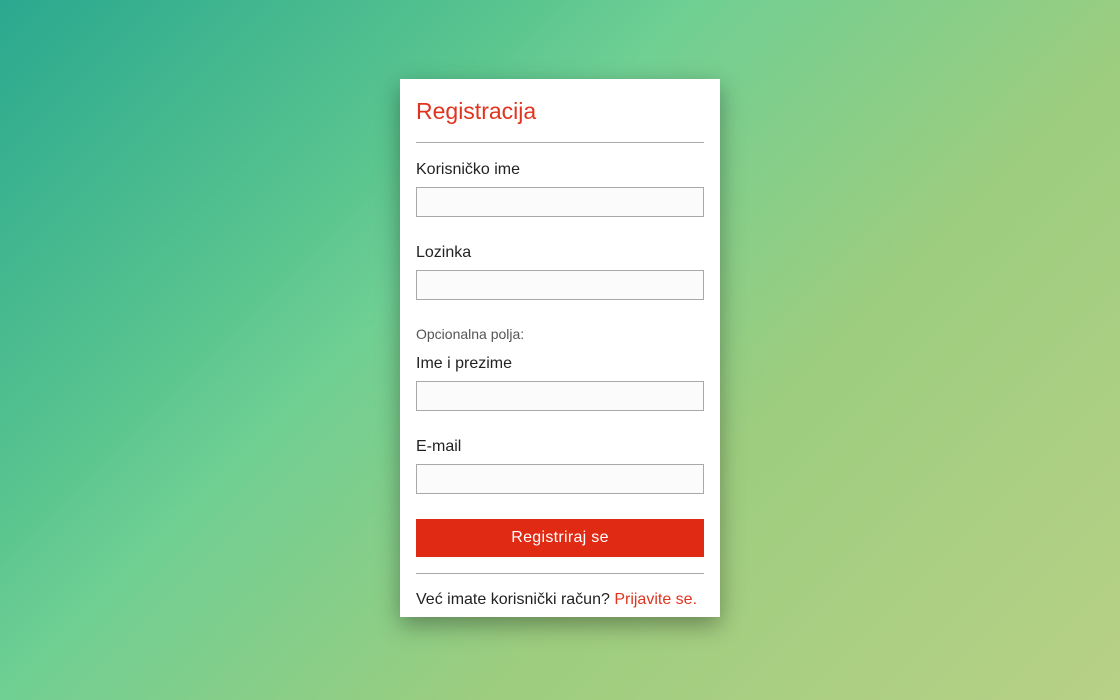 Image resolution: width=1120 pixels, height=700 pixels. What do you see at coordinates (444, 252) in the screenshot?
I see `password-label: Lozinka` at bounding box center [444, 252].